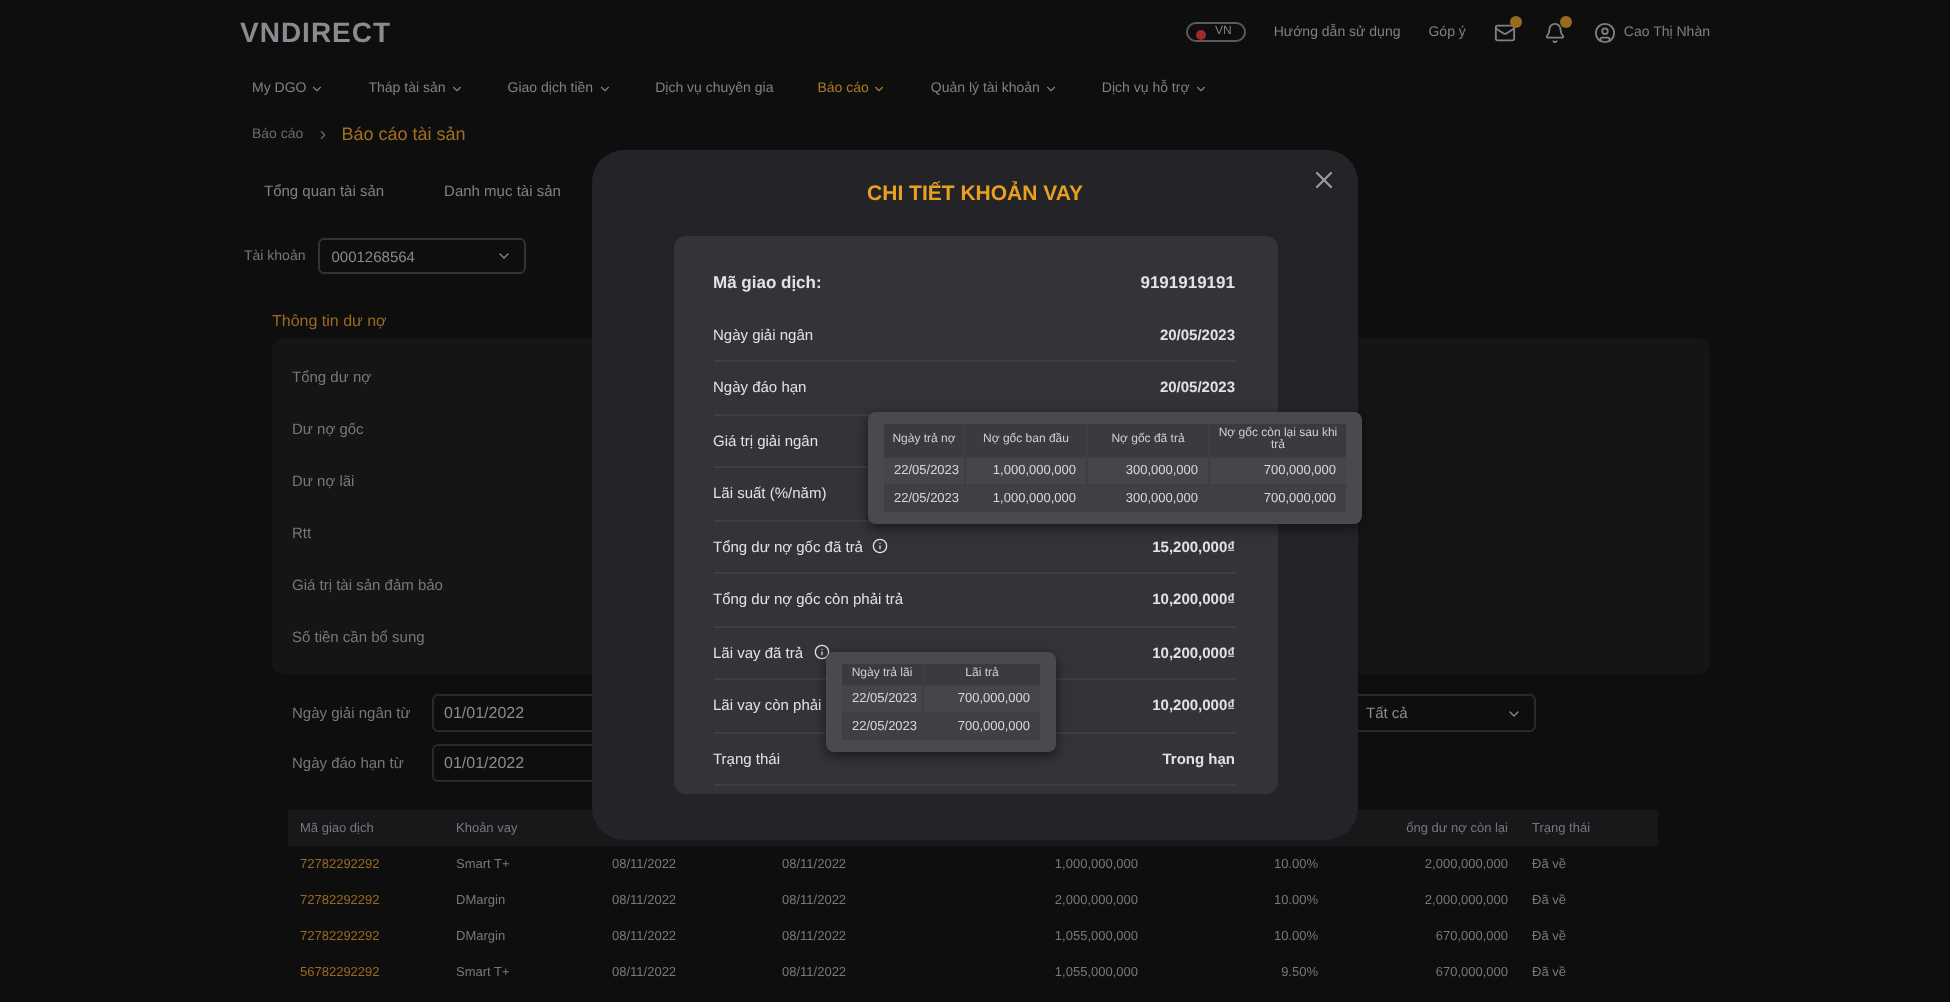 This screenshot has height=1002, width=1950. I want to click on chevron-down-icon, so click(503, 256).